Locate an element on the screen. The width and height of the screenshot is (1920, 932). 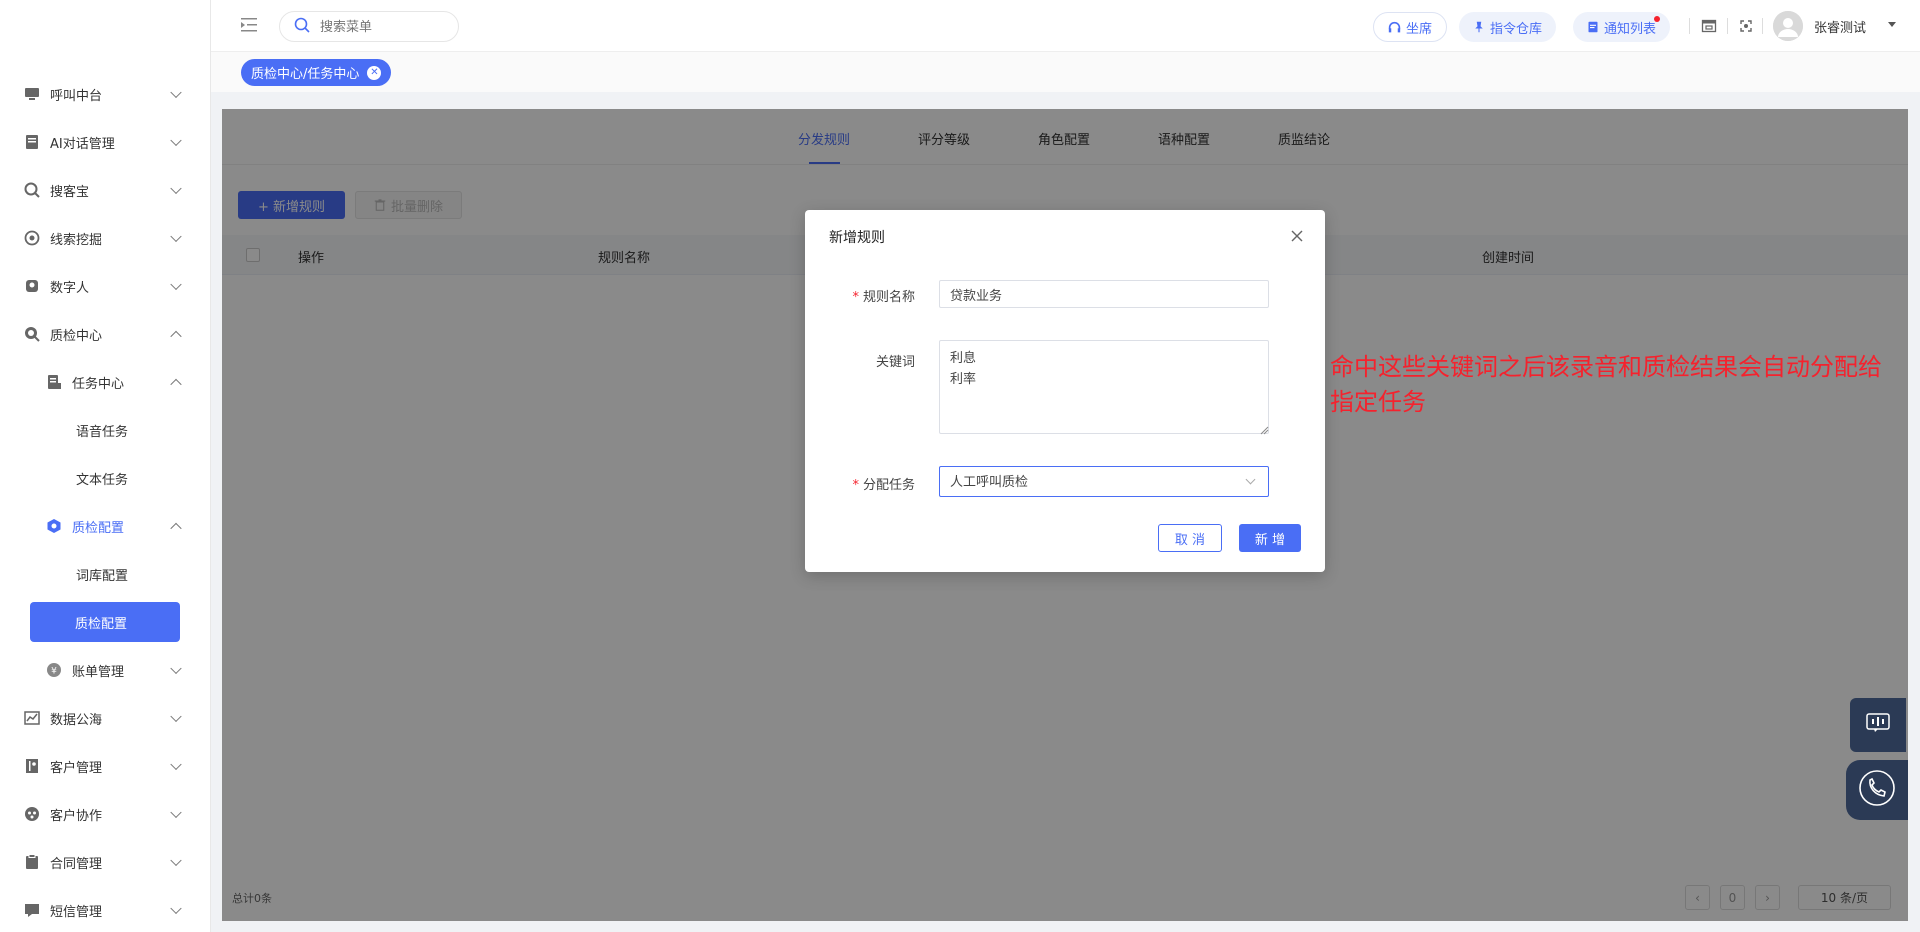
hexagon-icon is located at coordinates (54, 526).